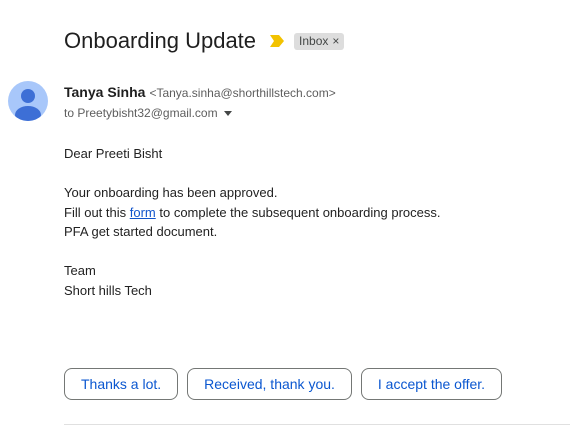  Describe the element at coordinates (97, 212) in the screenshot. I see `body-line-form-before: Fill out this` at that location.